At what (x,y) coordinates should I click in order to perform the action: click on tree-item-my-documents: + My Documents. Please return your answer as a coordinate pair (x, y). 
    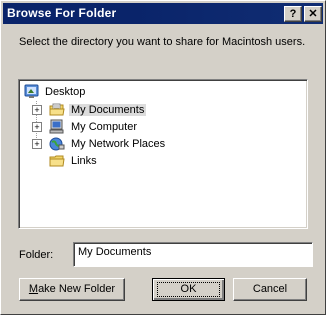
    Looking at the image, I should click on (112, 110).